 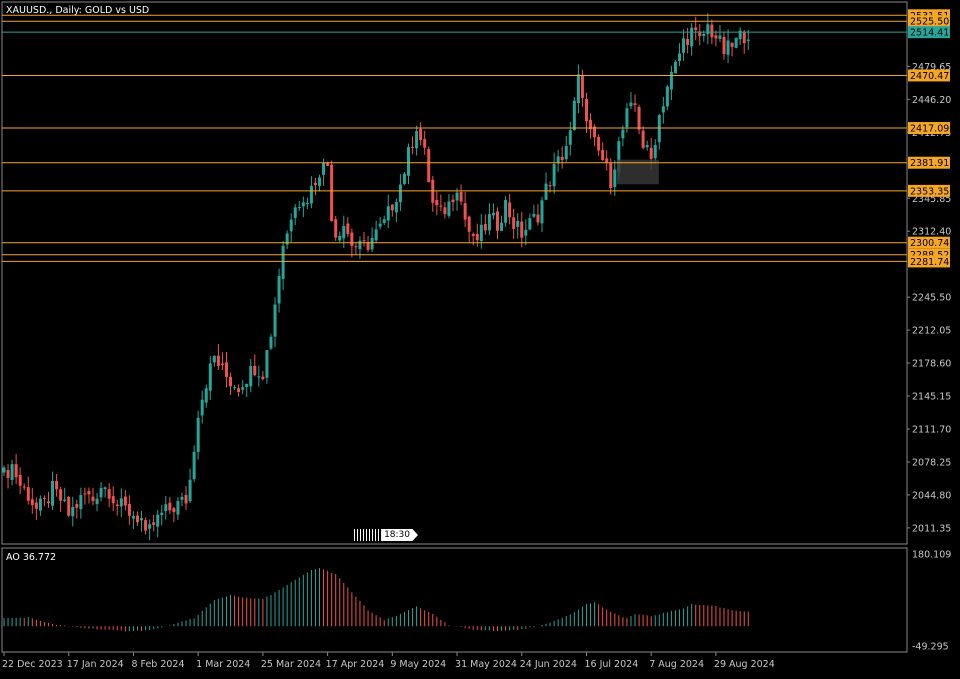 I want to click on y-tick-label: 2078.25, so click(x=931, y=462).